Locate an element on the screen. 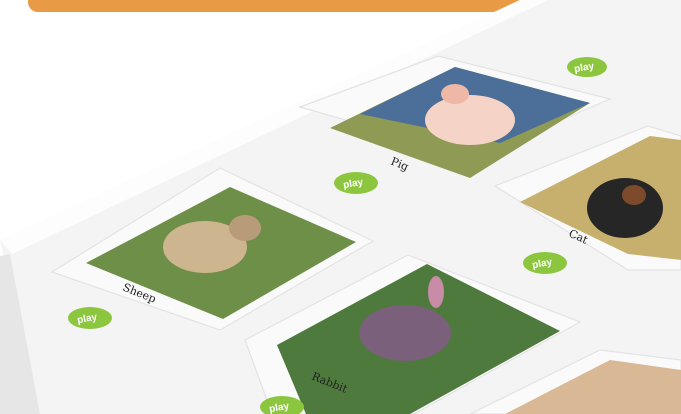 The height and width of the screenshot is (414, 681). play-button-sheep: play is located at coordinates (356, 183).